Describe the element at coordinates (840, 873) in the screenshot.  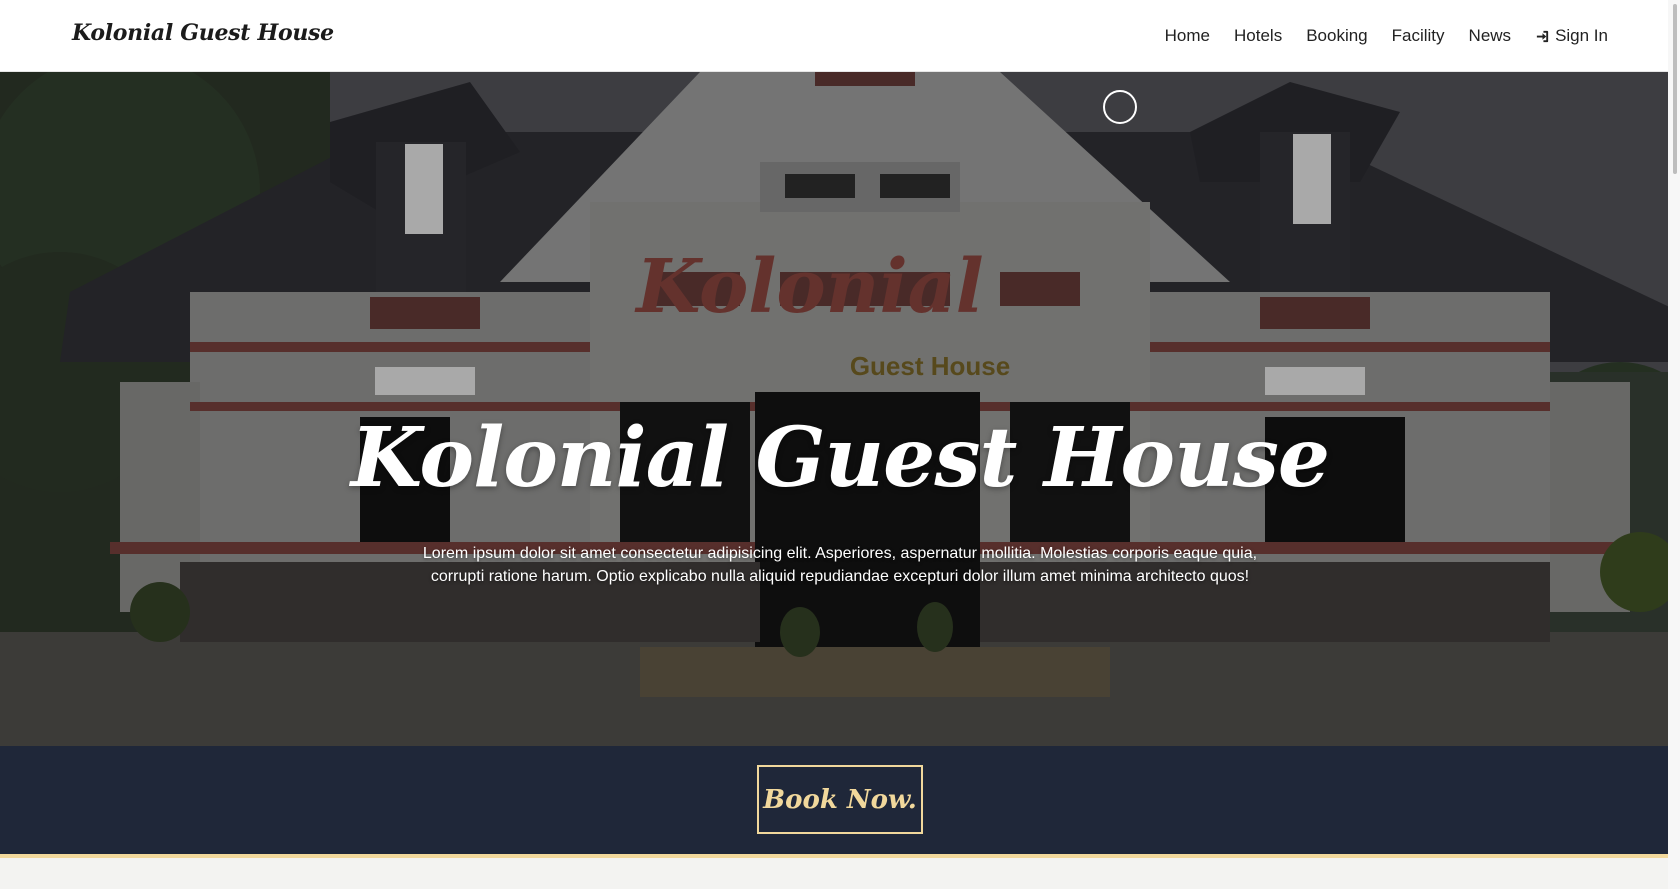
I see `next-section` at that location.